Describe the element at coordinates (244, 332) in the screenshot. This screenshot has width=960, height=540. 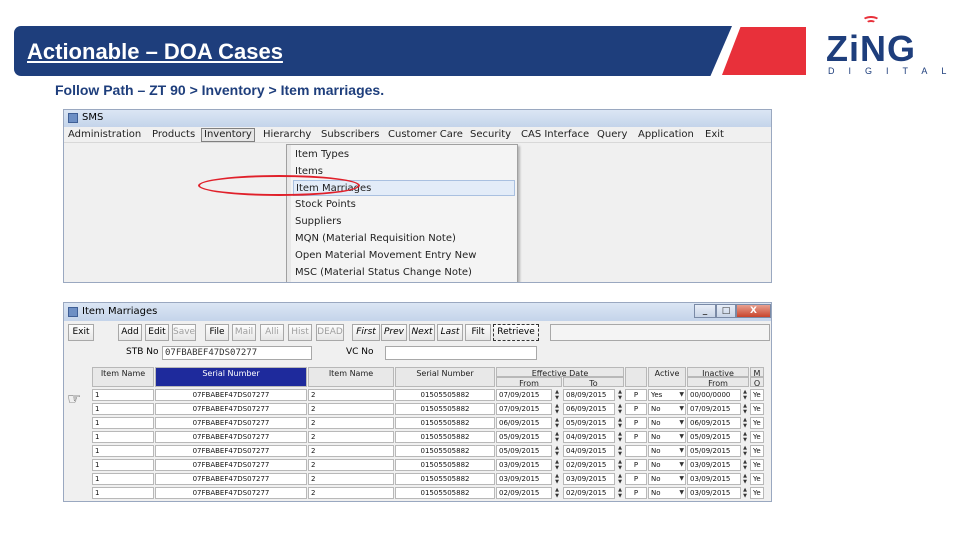
I see `mail-button: Mail` at that location.